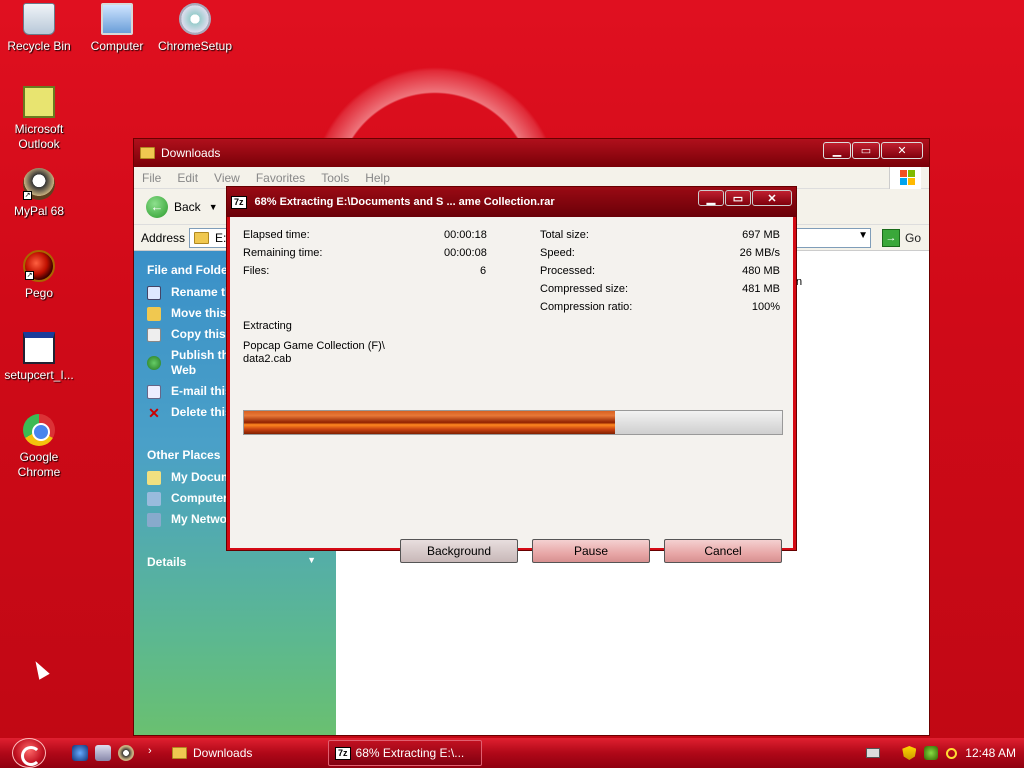 The height and width of the screenshot is (768, 1024). What do you see at coordinates (29, 753) in the screenshot?
I see `start-button` at bounding box center [29, 753].